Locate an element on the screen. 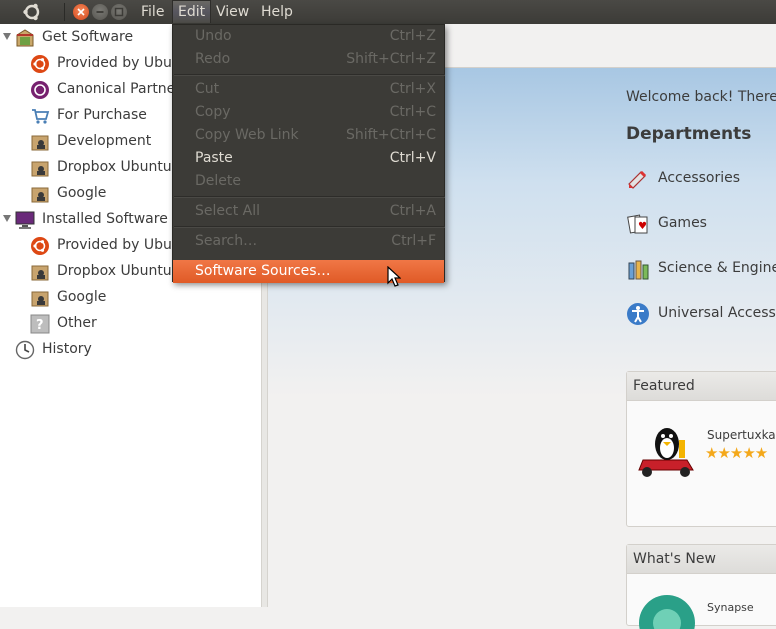  welcome-text: Welcome back! There a is located at coordinates (701, 97).